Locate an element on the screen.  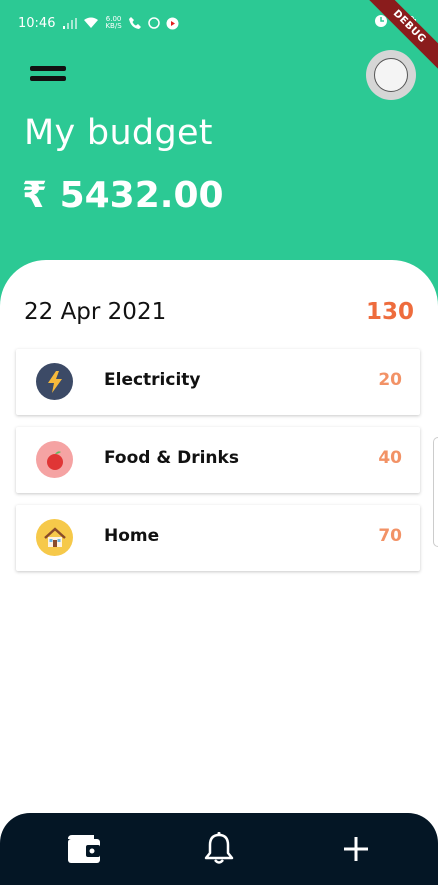
list-item: Food & Drinks 40 is located at coordinates (218, 460).